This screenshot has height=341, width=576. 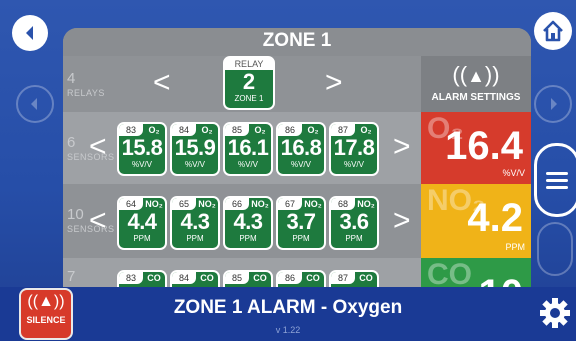 I want to click on home-icon, so click(x=553, y=31).